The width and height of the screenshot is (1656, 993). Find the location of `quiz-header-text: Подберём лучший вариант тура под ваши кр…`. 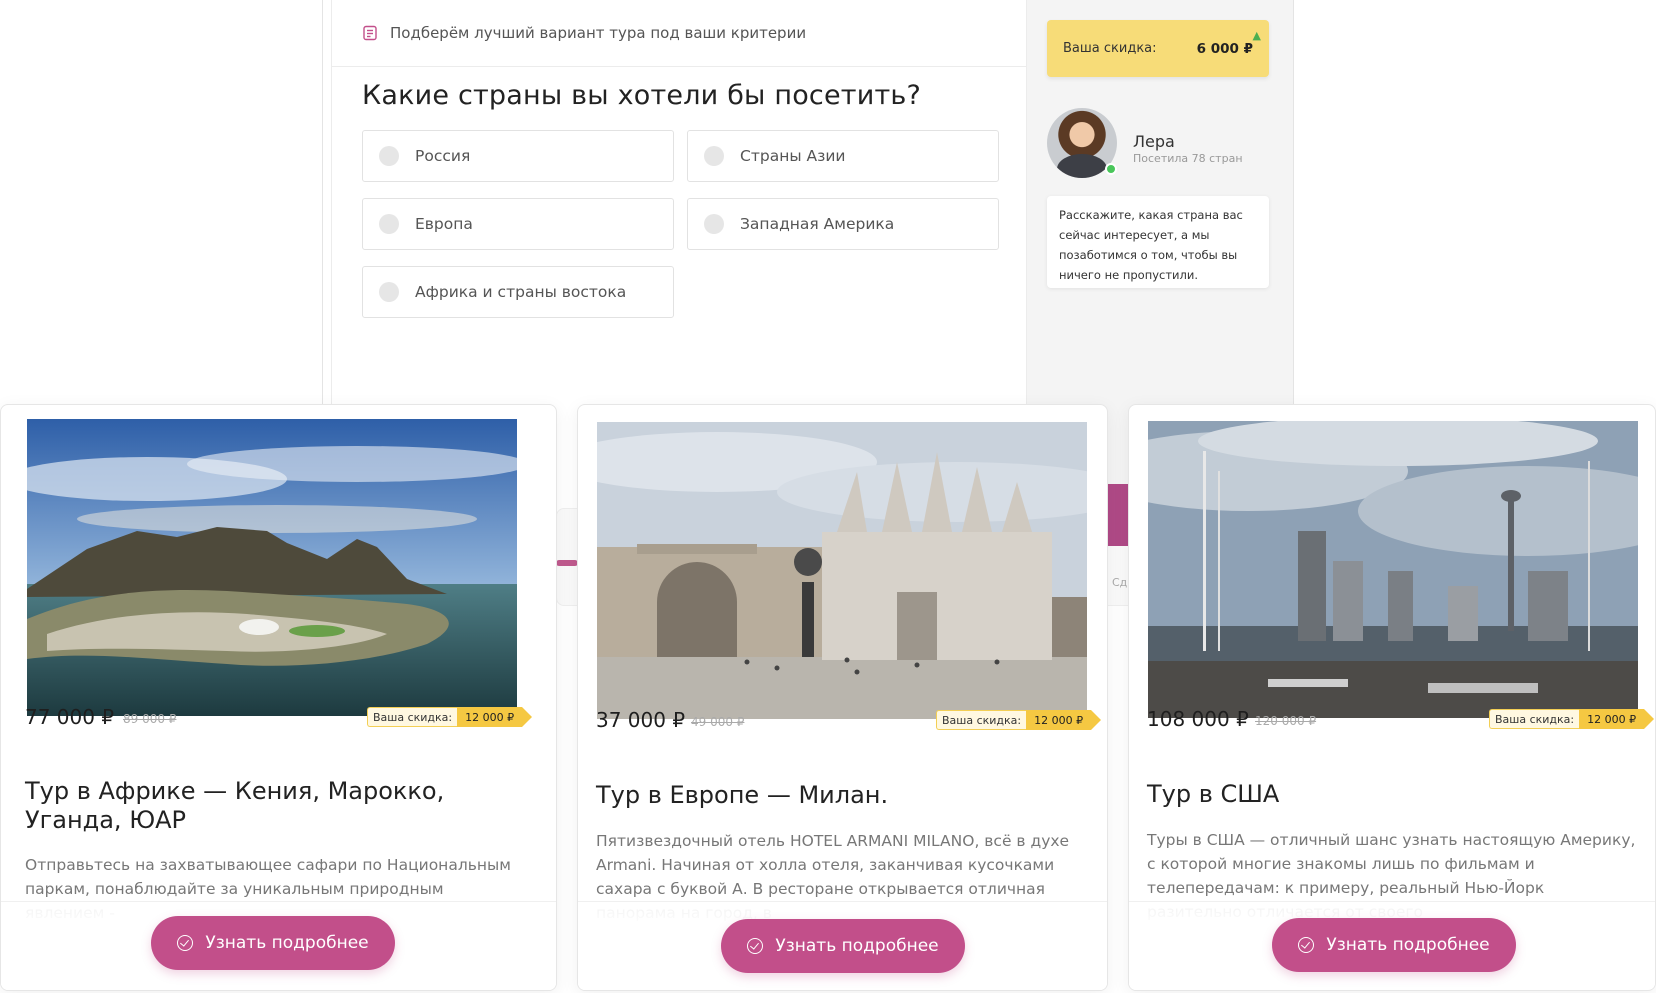

quiz-header-text: Подберём лучший вариант тура под ваши кр… is located at coordinates (598, 33).